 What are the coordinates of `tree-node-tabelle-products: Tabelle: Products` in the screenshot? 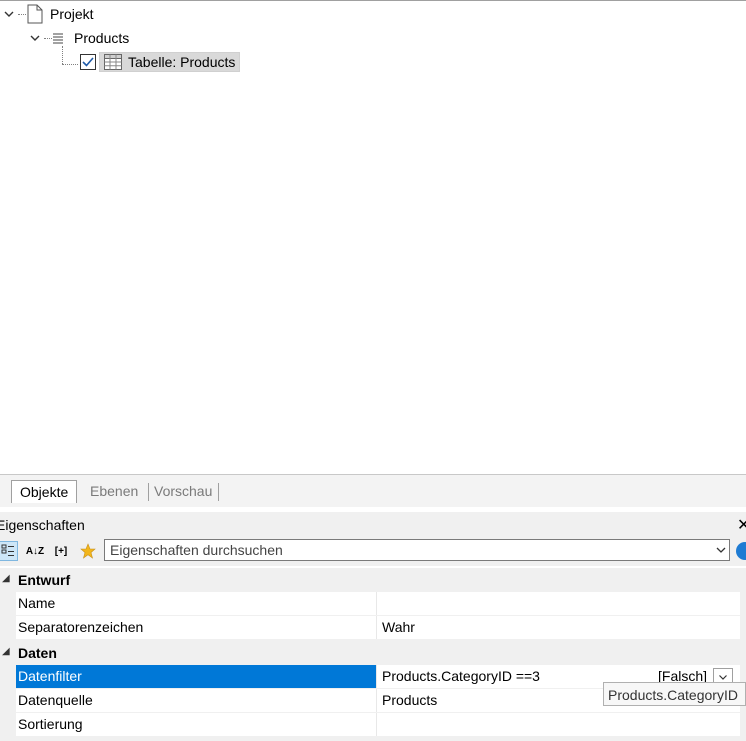 It's located at (160, 62).